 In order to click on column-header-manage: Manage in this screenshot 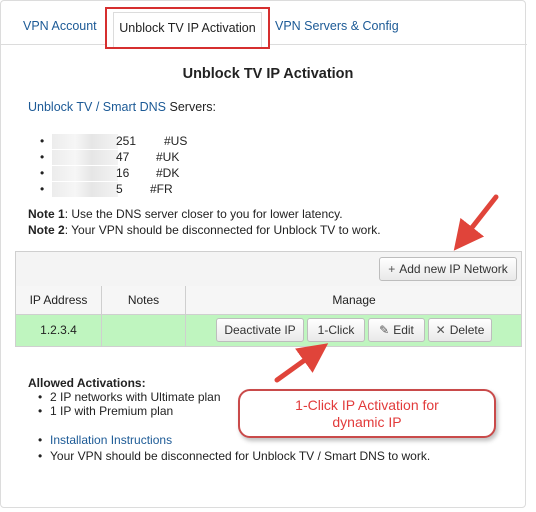, I will do `click(354, 300)`.